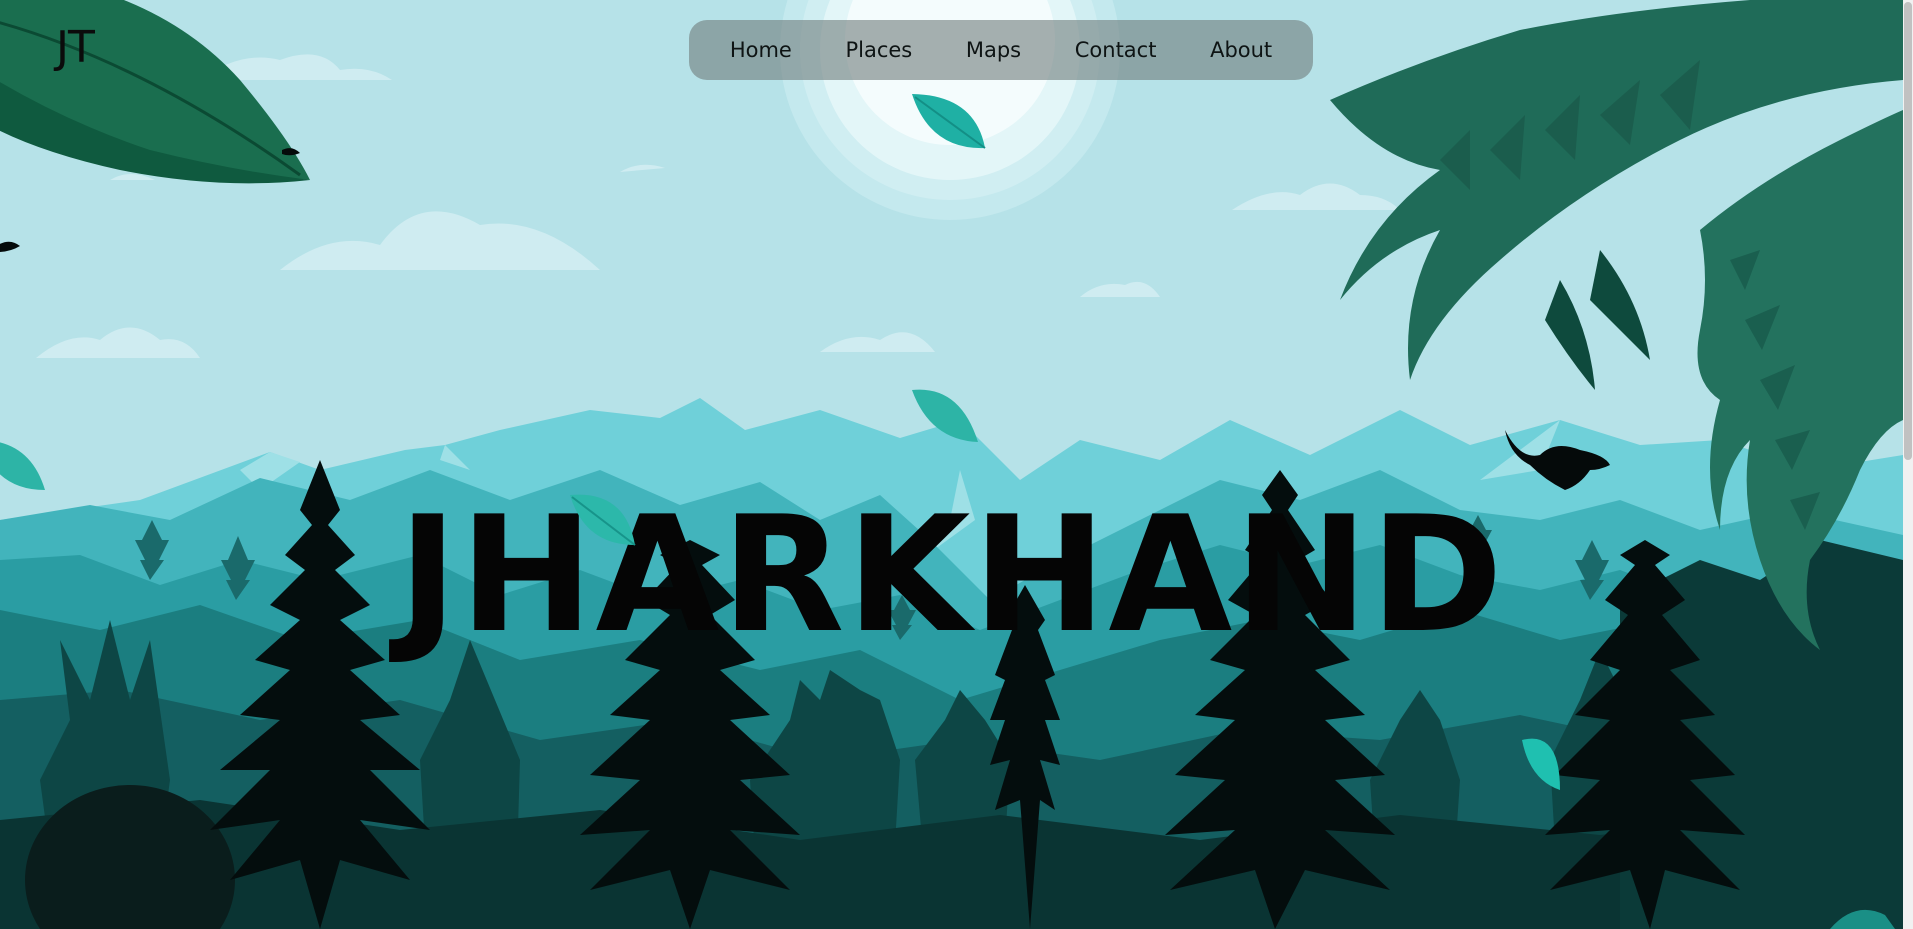  Describe the element at coordinates (951, 575) in the screenshot. I see `hero-title: JHARKHAND` at that location.